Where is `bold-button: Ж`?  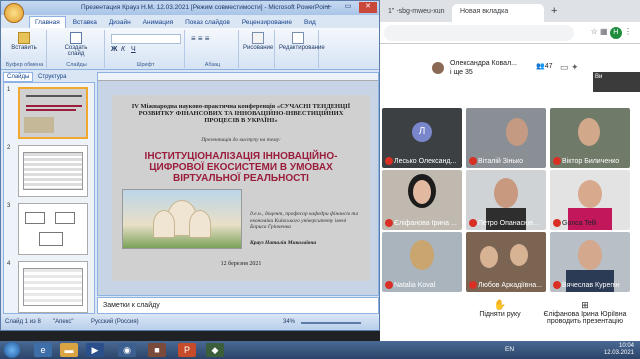
bold-button: Ж is located at coordinates (114, 49).